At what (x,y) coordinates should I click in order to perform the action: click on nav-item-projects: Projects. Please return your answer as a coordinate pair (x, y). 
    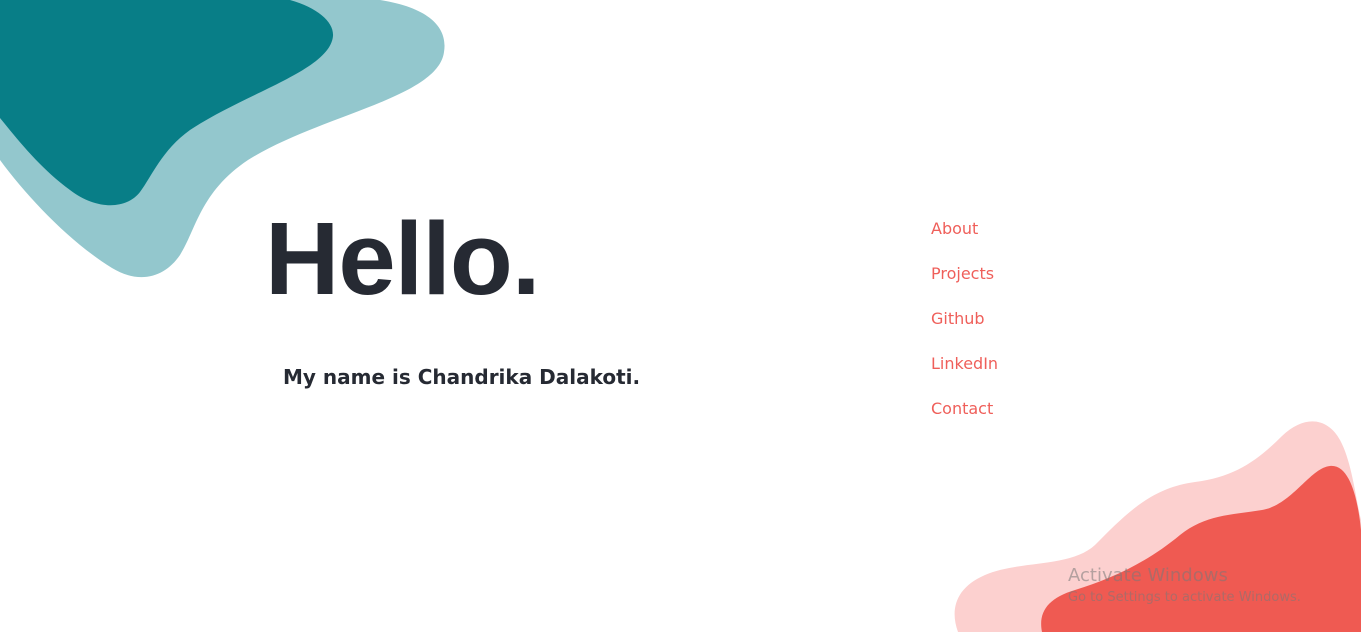
    Looking at the image, I should click on (964, 285).